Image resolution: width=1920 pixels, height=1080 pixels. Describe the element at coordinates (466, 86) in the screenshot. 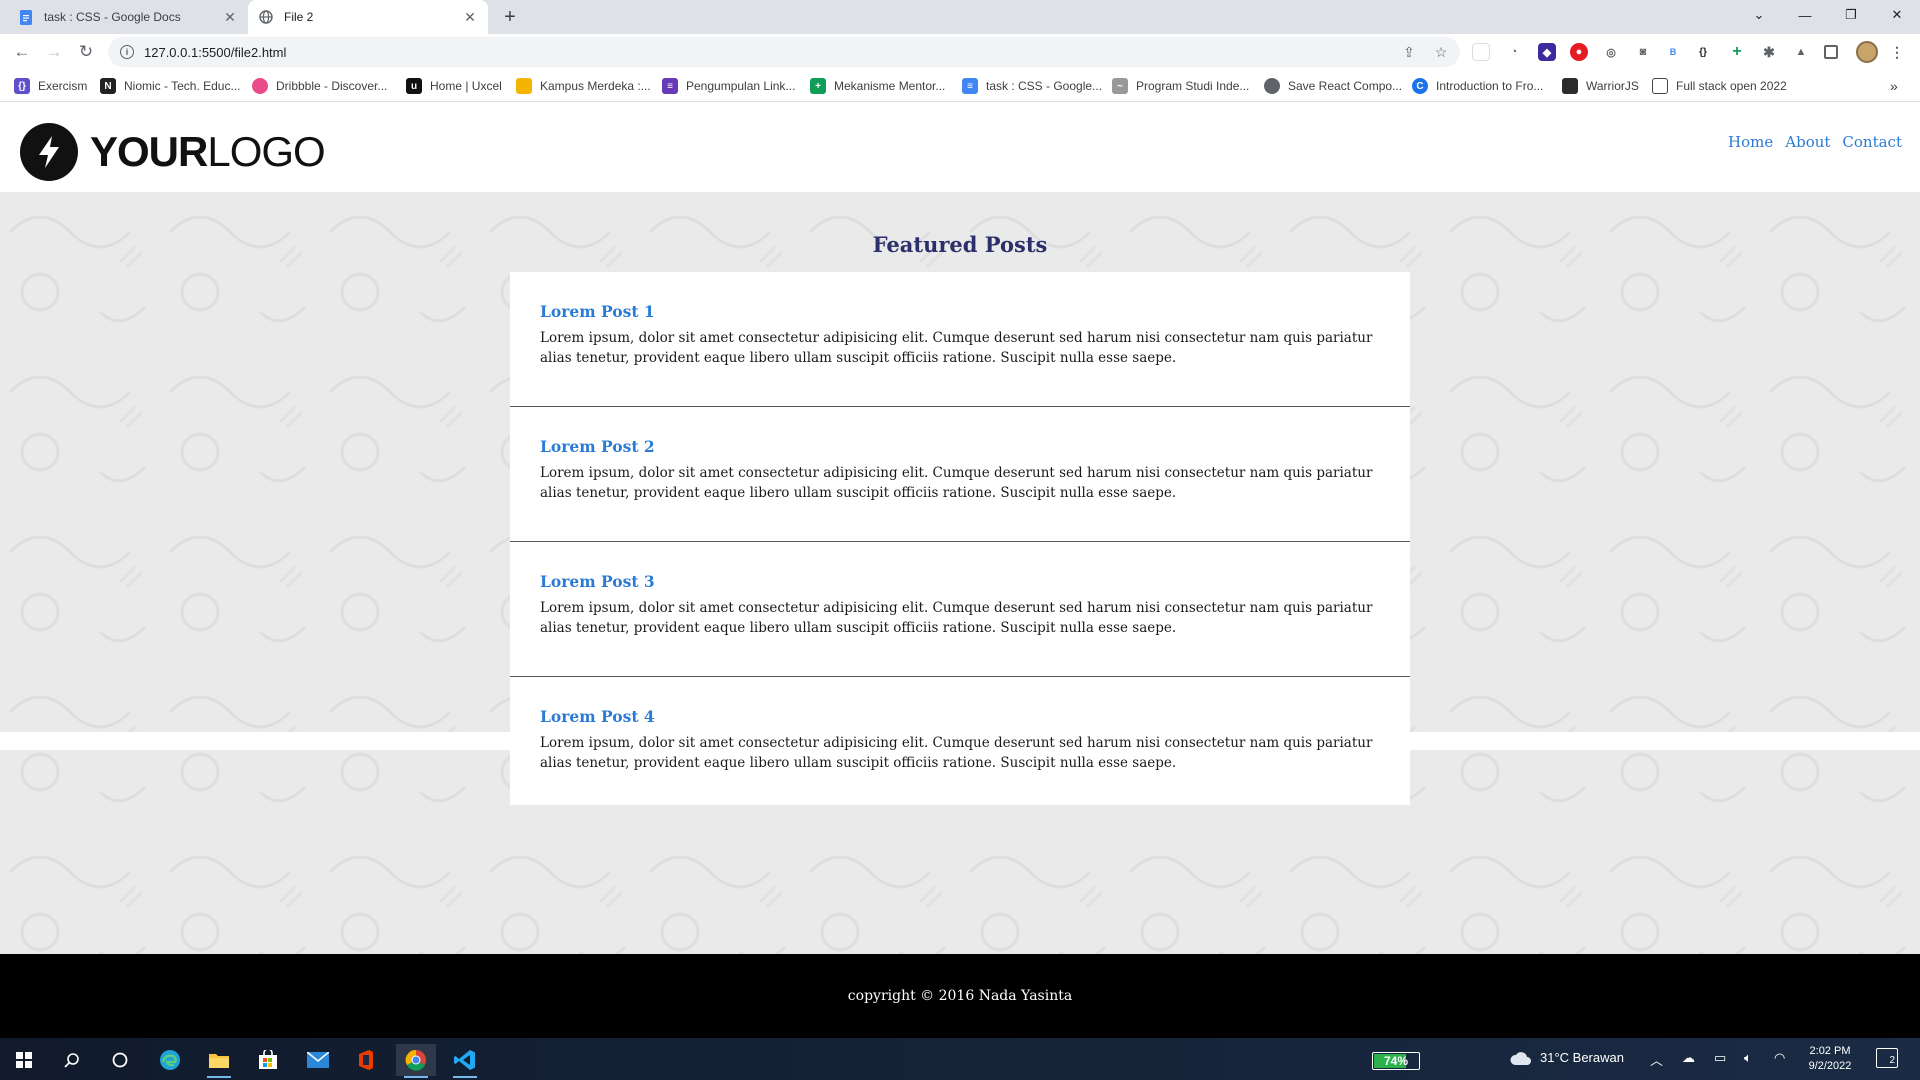

I see `bookmark-label: Home | Uxcel` at that location.